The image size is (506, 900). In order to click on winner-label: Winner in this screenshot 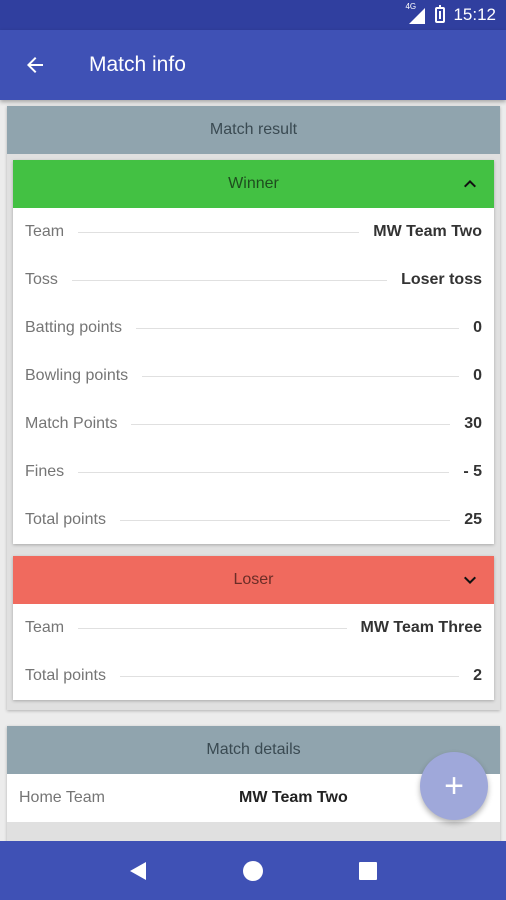, I will do `click(253, 183)`.